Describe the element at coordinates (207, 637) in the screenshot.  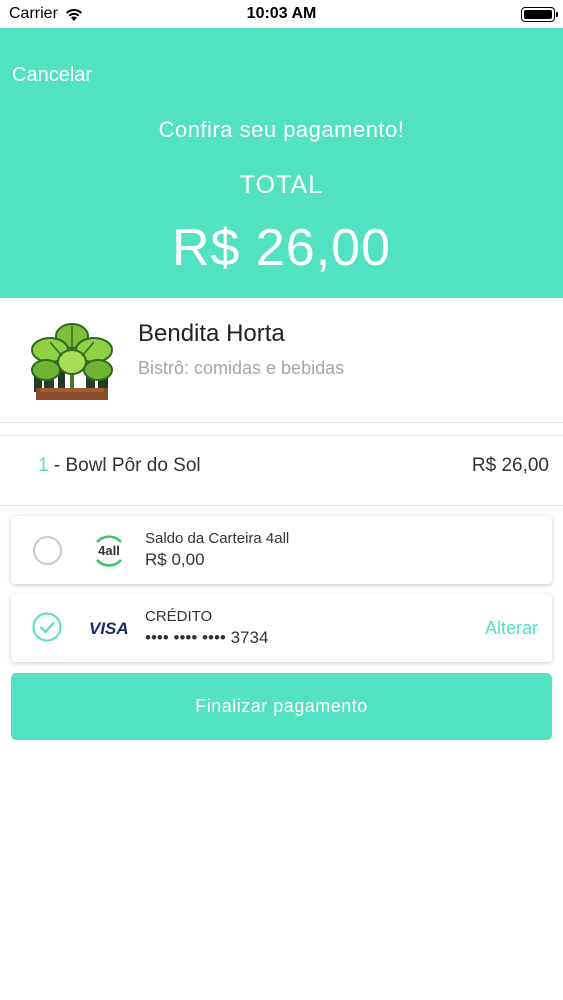
I see `card-number-masked: •••• •••• •••• 3734` at that location.